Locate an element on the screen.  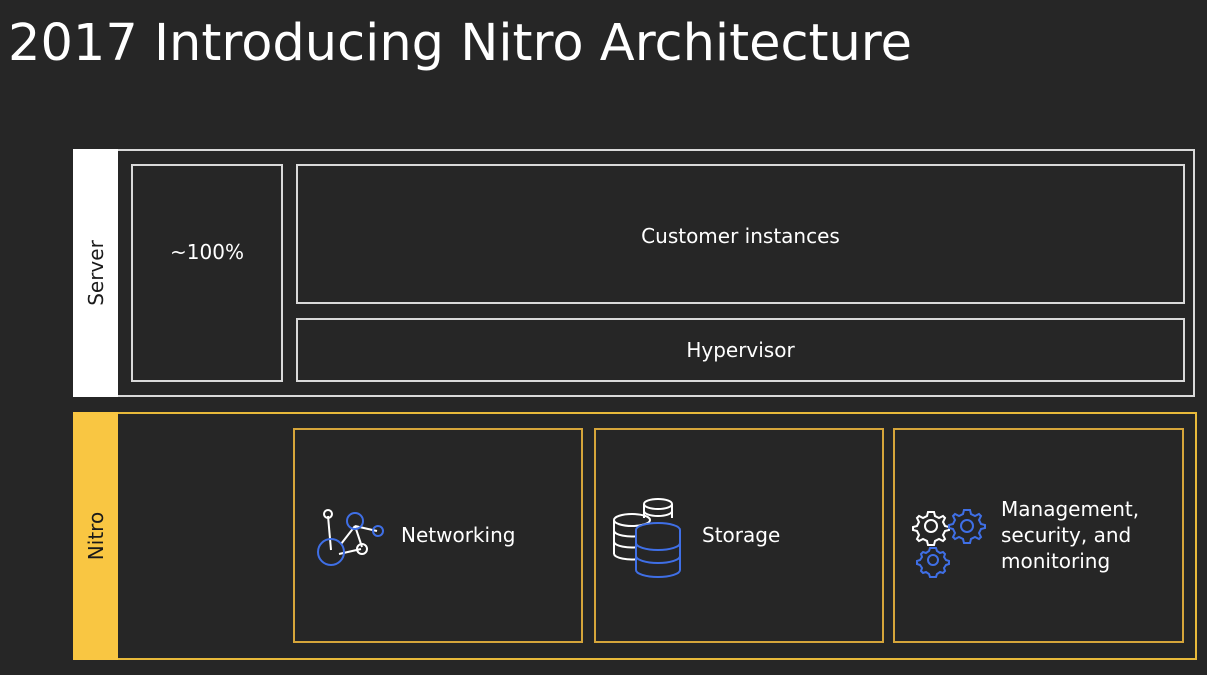
slide-title: 2017 Introducing Nitro Architecture is located at coordinates (460, 43).